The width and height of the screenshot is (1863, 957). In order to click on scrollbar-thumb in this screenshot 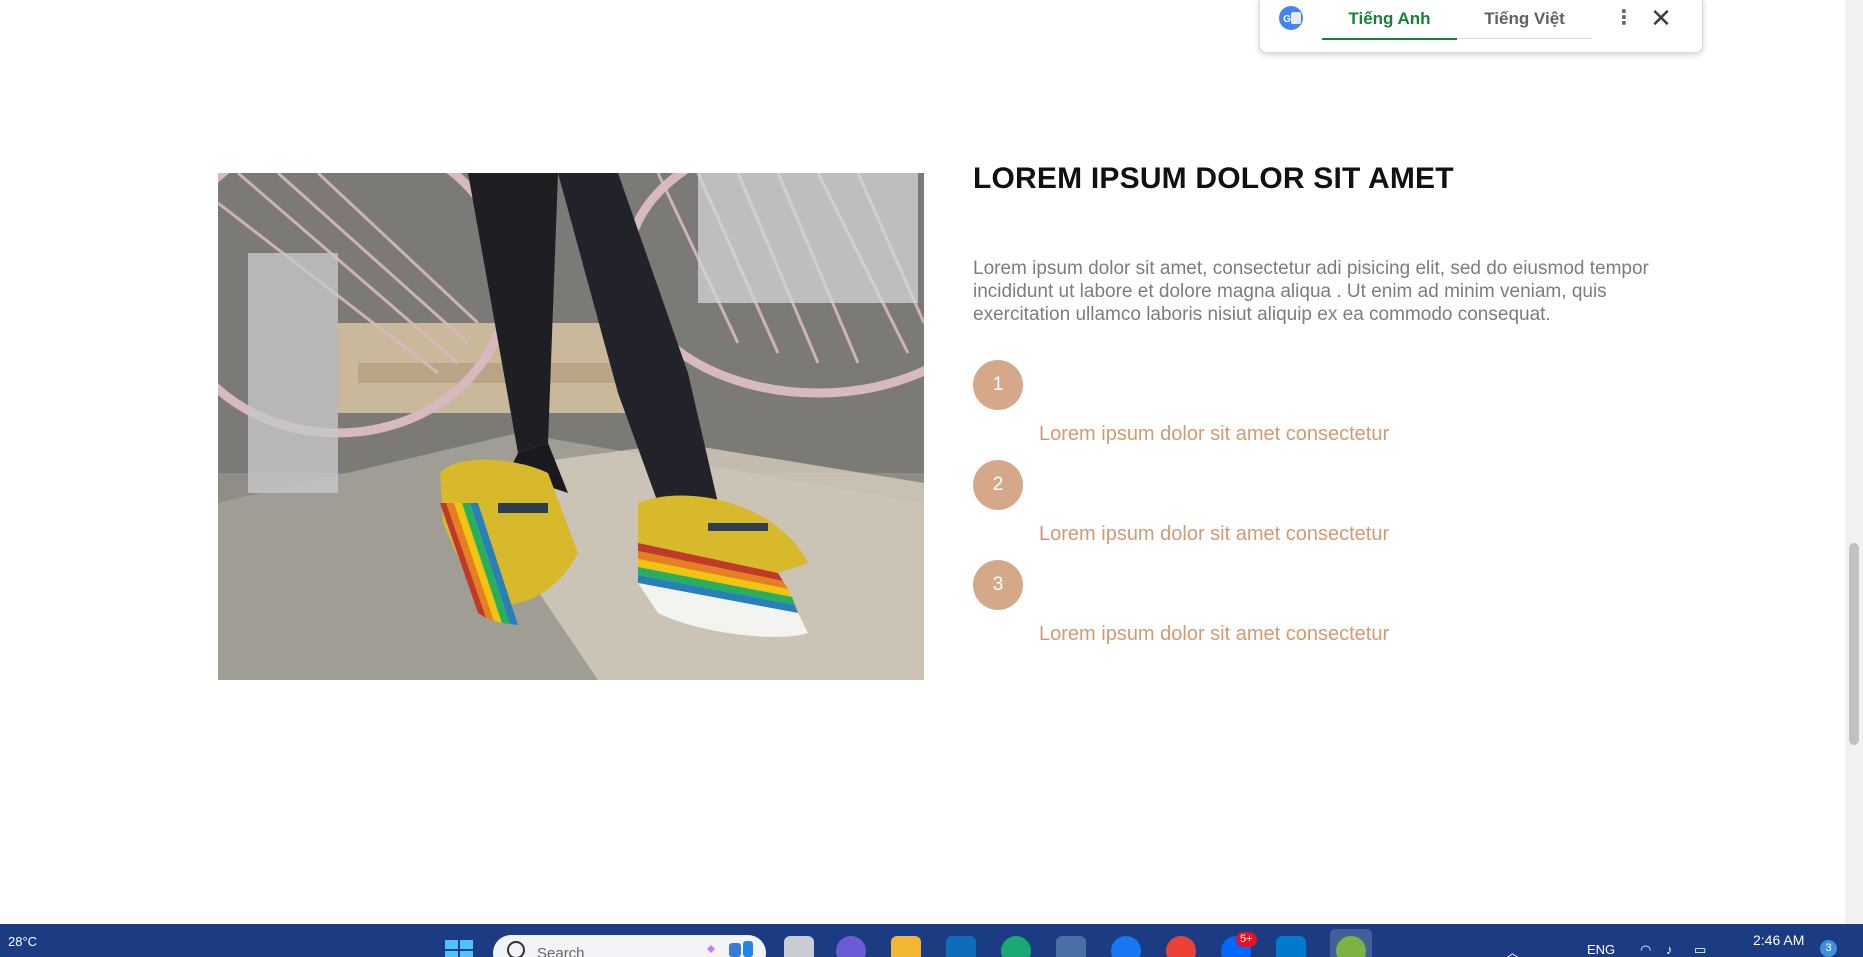, I will do `click(1854, 644)`.